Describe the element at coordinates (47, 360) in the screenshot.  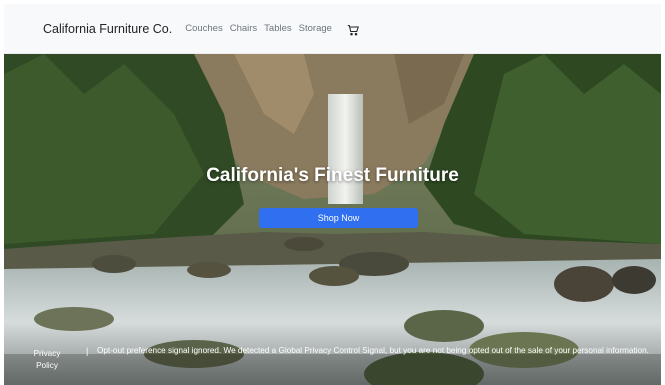
I see `privacy-policy-link: Privacy Policy` at that location.